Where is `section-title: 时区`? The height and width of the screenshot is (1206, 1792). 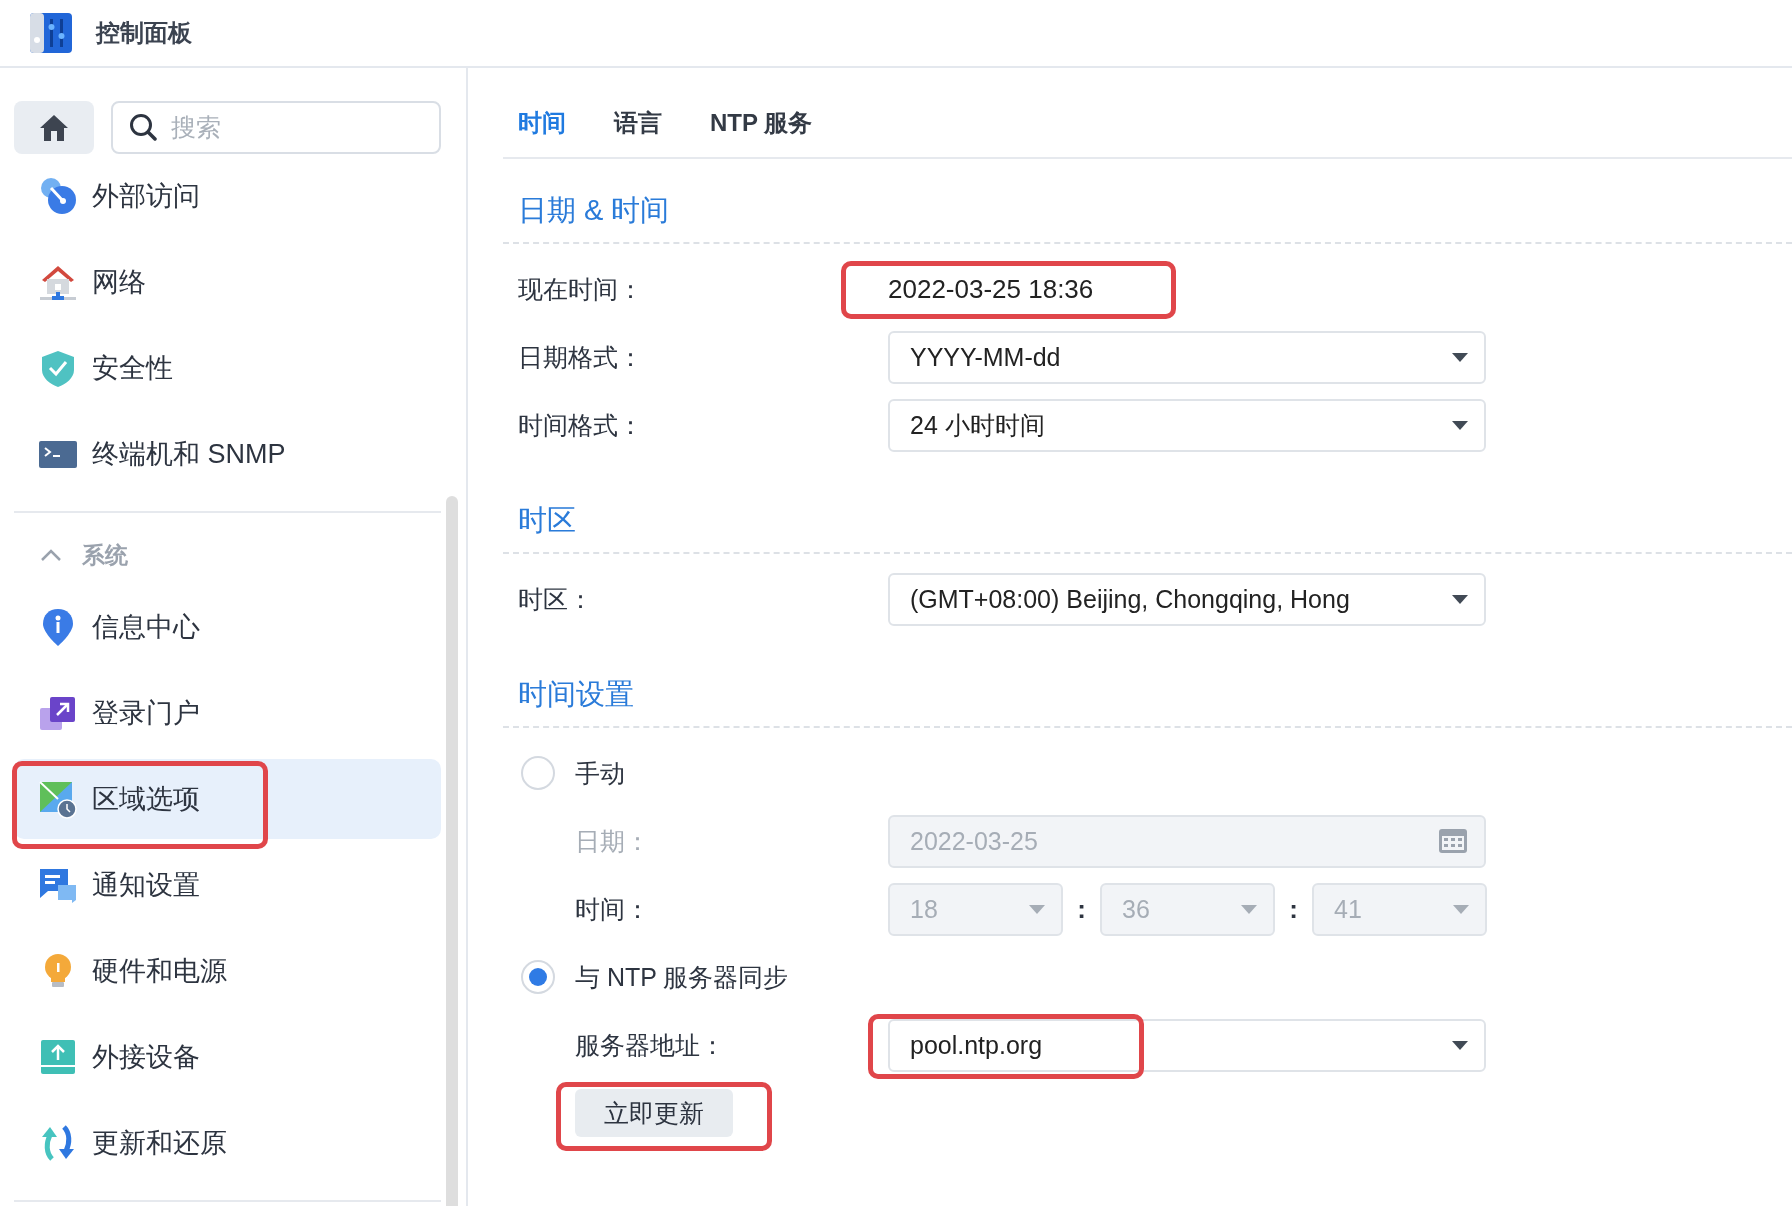
section-title: 时区 is located at coordinates (1147, 522).